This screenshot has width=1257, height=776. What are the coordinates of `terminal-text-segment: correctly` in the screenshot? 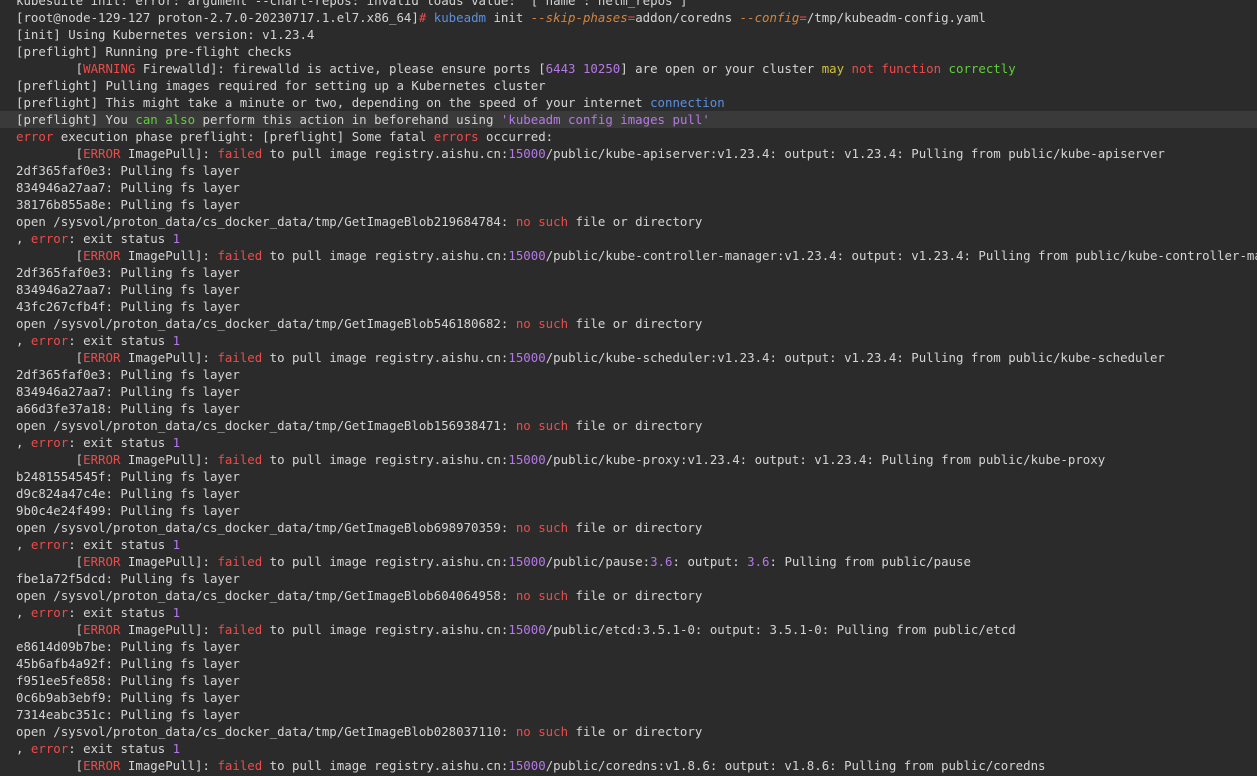 It's located at (982, 68).